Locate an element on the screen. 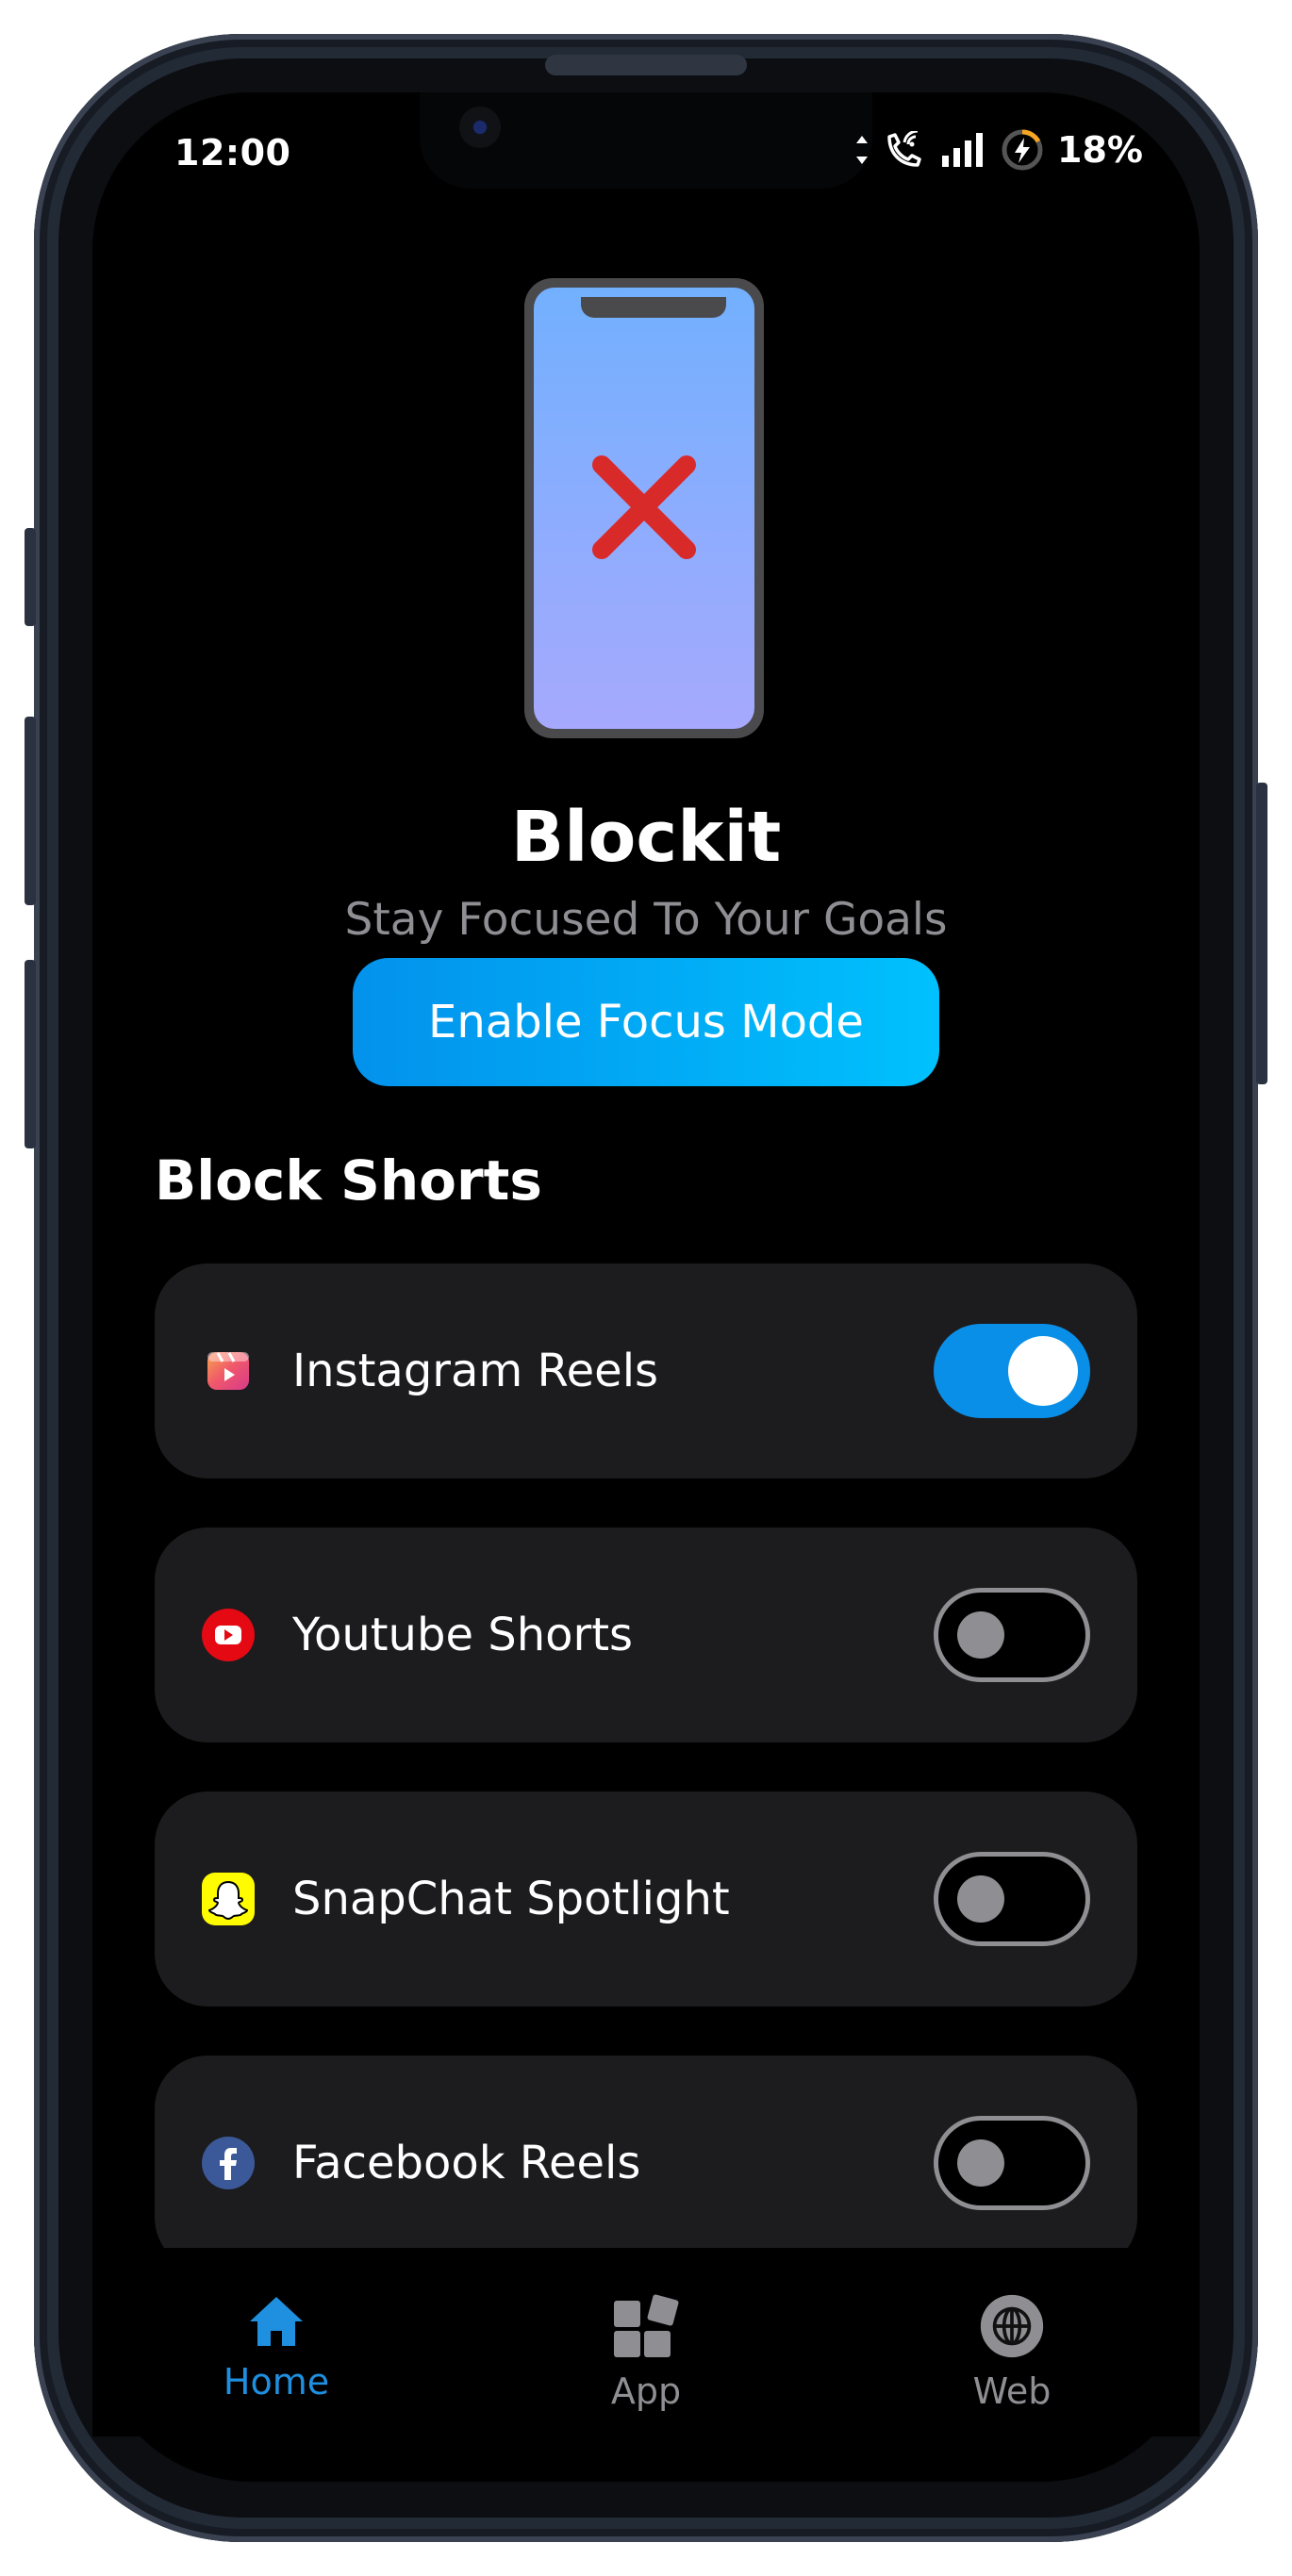 This screenshot has width=1292, height=2576. home-icon is located at coordinates (276, 2321).